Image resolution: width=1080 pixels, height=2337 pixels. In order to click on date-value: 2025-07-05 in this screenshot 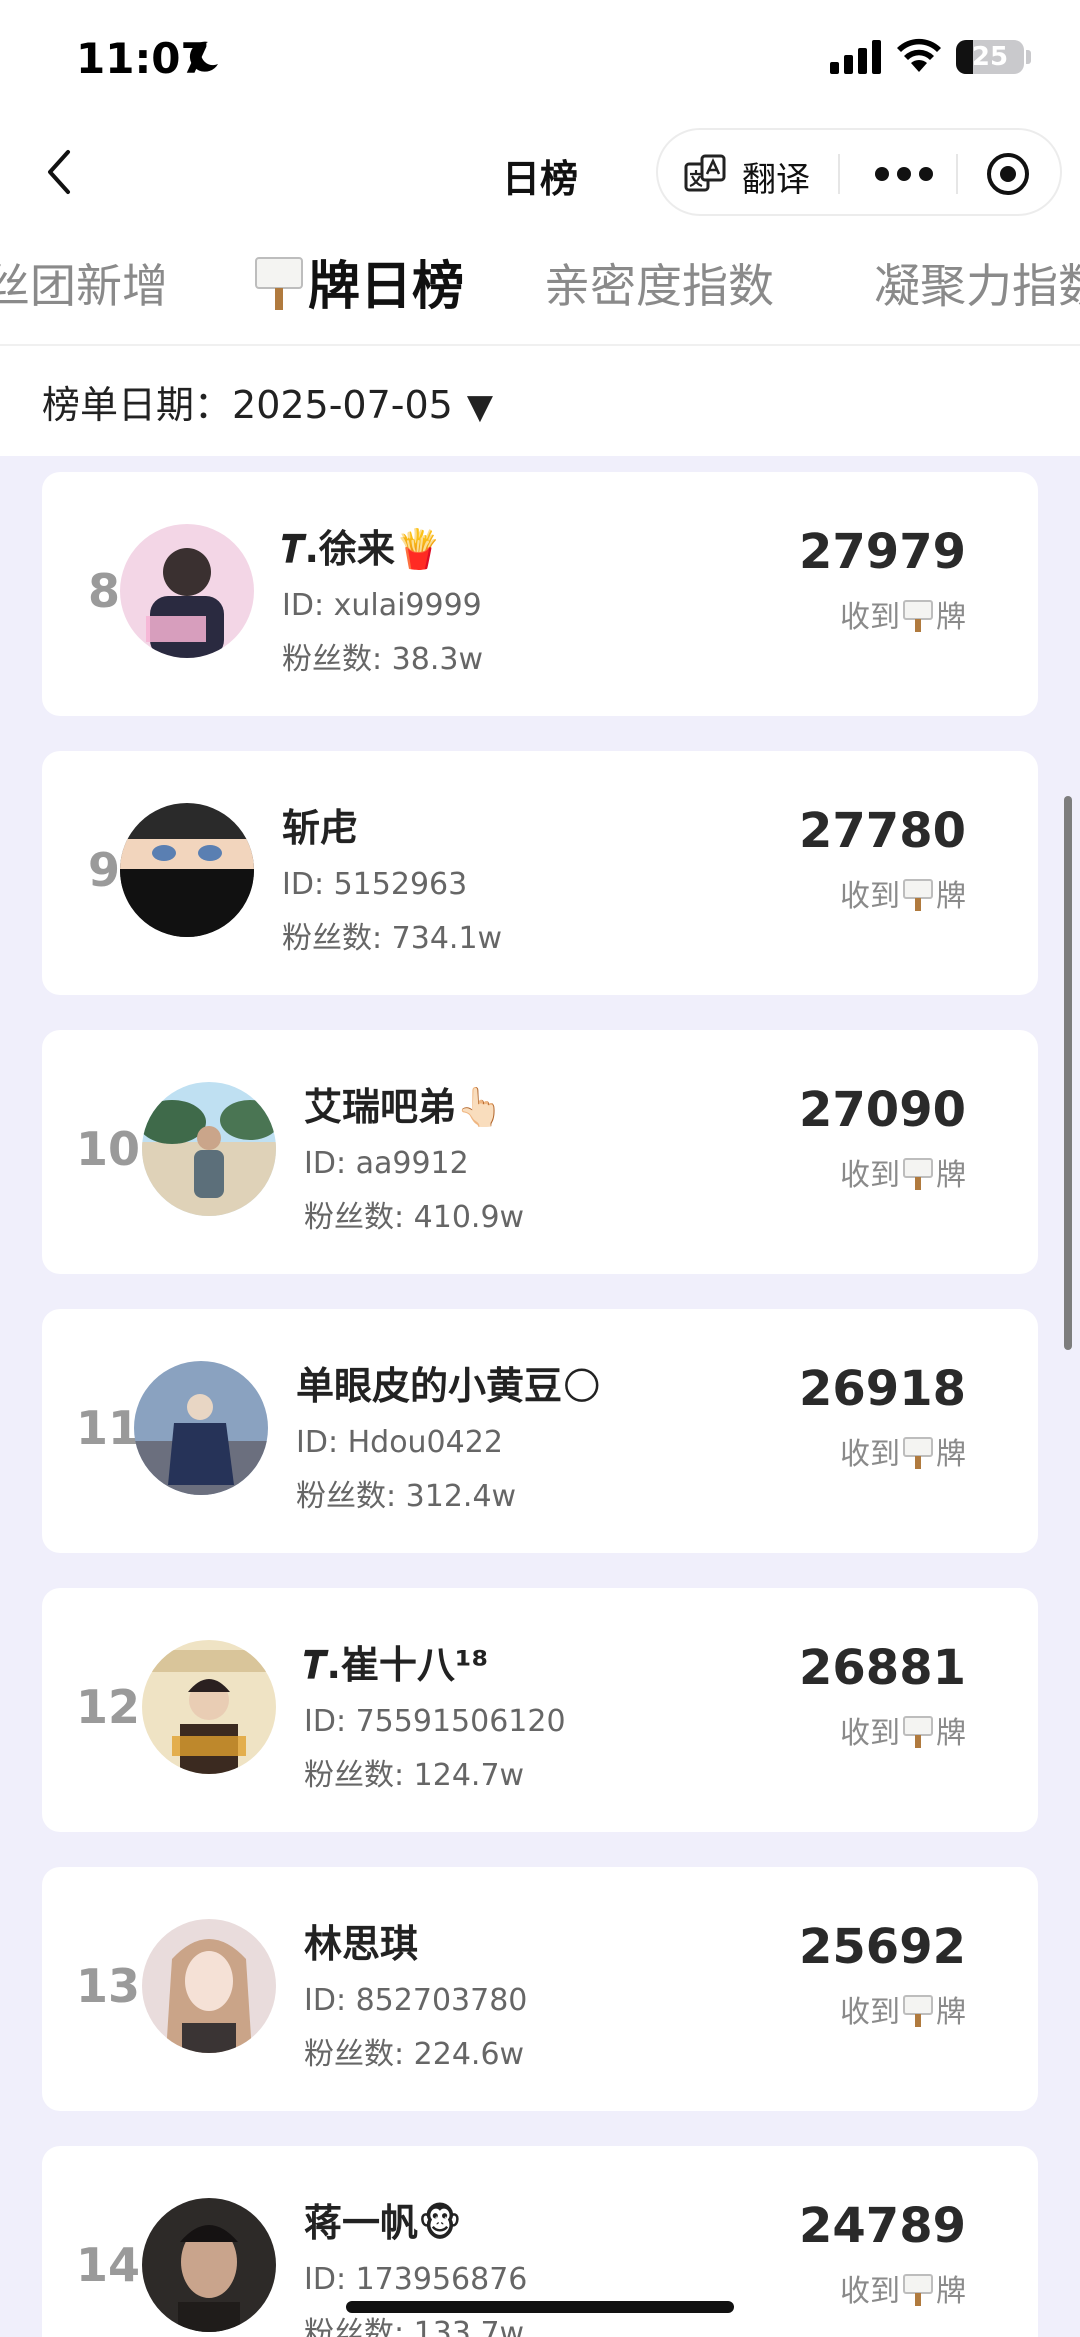, I will do `click(342, 405)`.